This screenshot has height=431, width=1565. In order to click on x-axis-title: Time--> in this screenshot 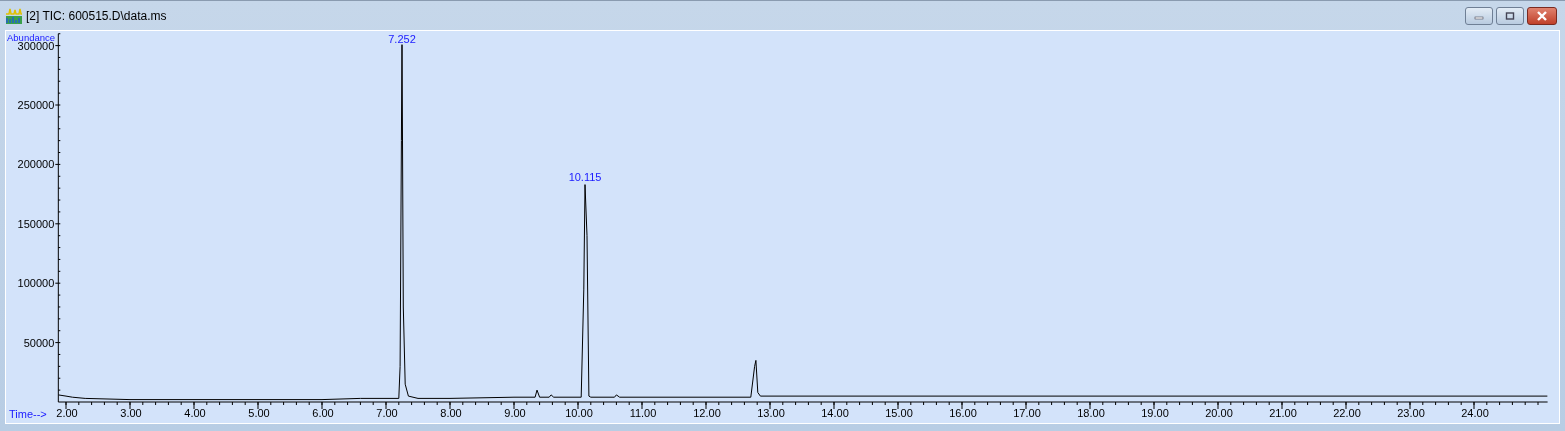, I will do `click(28, 414)`.